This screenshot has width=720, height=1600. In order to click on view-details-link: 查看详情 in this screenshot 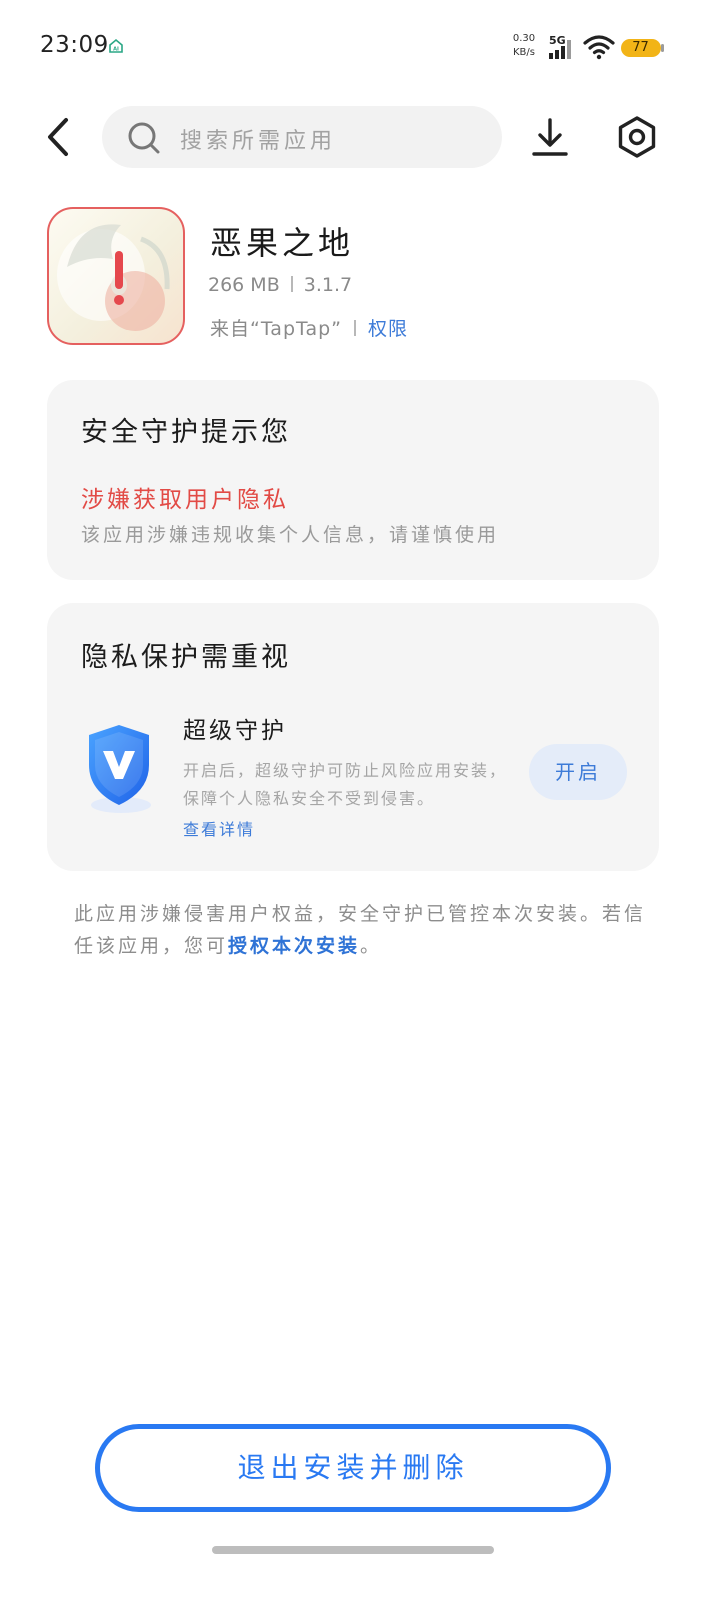, I will do `click(219, 828)`.